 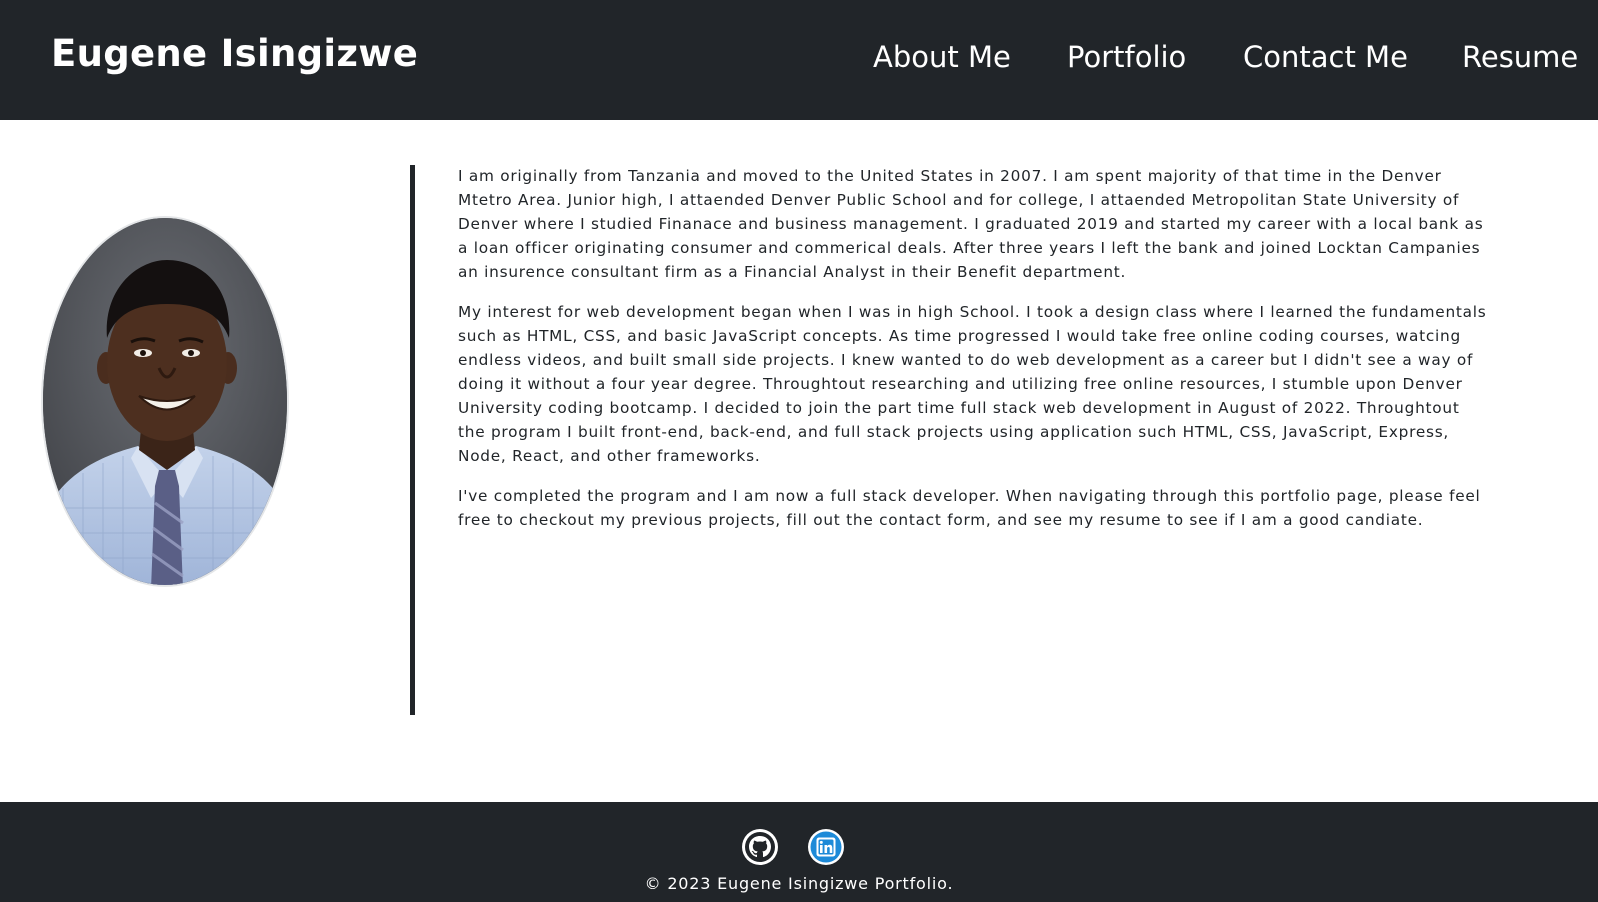 I want to click on nav-resume: Resume, so click(x=1520, y=57).